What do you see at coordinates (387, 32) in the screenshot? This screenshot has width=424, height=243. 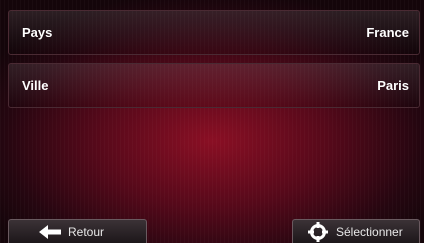 I see `country-value: France` at bounding box center [387, 32].